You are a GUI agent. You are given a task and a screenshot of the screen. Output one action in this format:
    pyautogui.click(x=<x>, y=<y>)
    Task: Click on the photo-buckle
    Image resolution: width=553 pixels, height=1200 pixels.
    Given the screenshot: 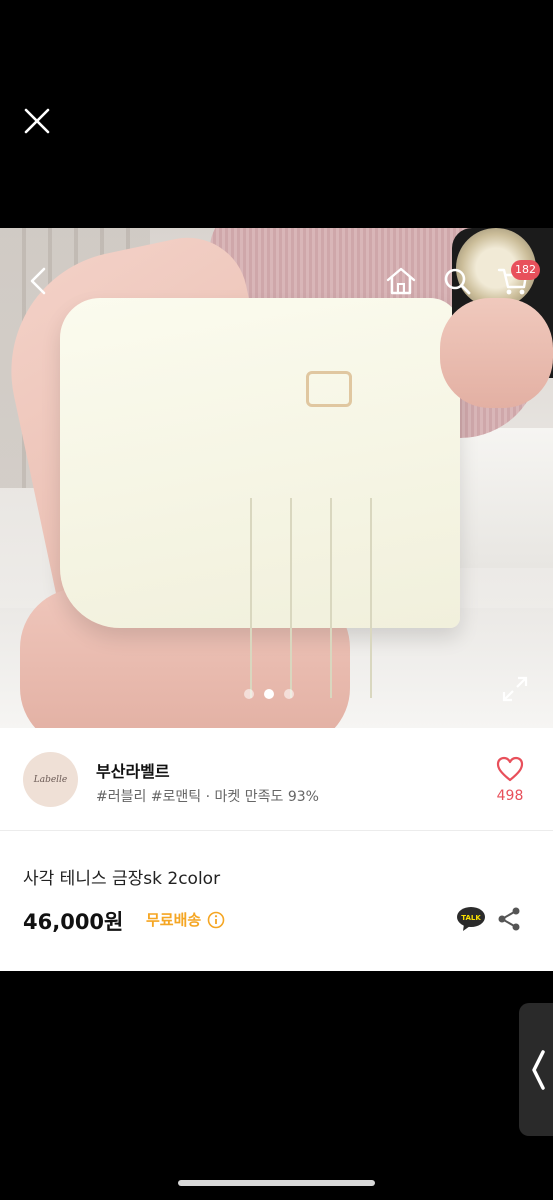 What is the action you would take?
    pyautogui.click(x=329, y=389)
    